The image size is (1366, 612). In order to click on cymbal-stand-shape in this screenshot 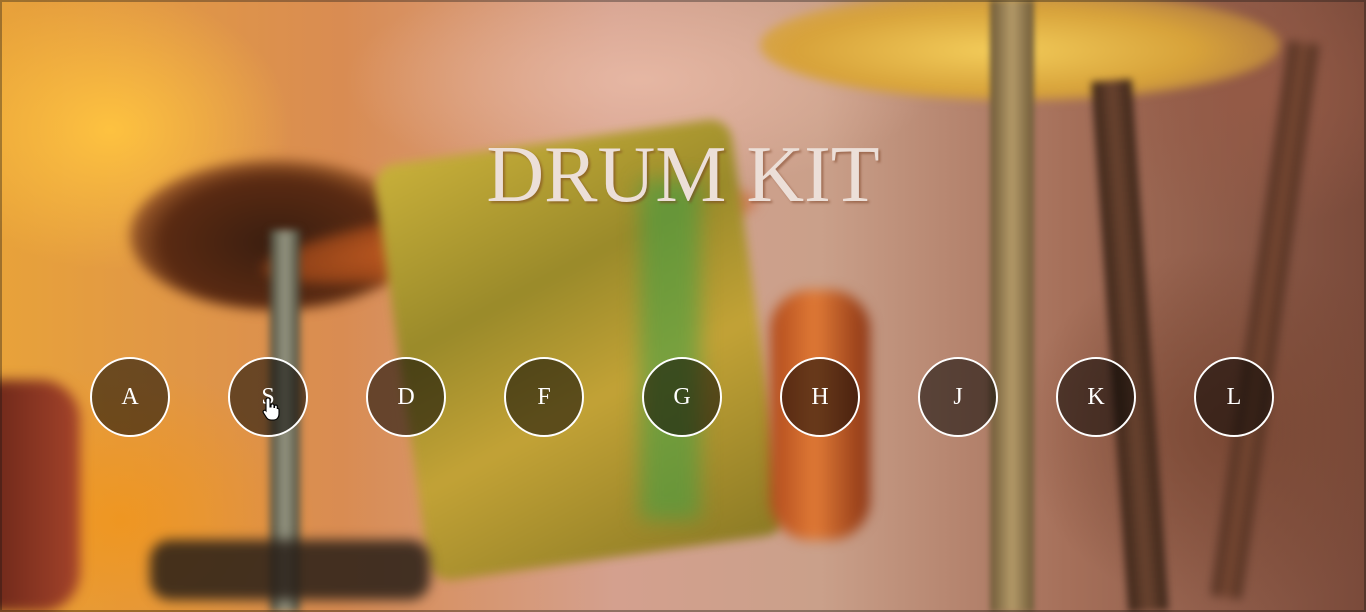, I will do `click(1012, 306)`.